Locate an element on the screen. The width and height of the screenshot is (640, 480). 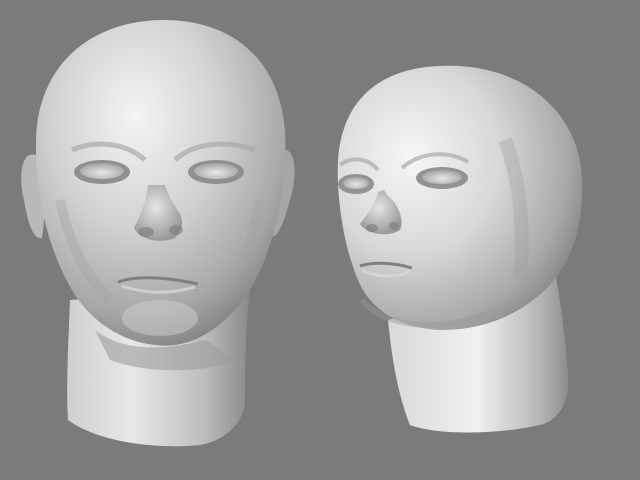
chin is located at coordinates (160, 318).